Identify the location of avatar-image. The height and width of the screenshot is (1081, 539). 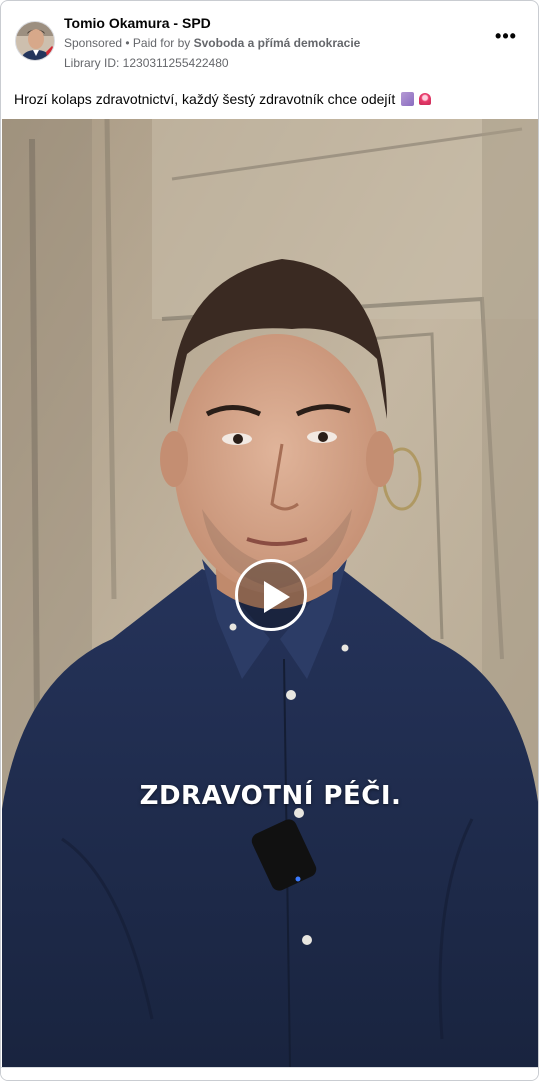
(35, 41).